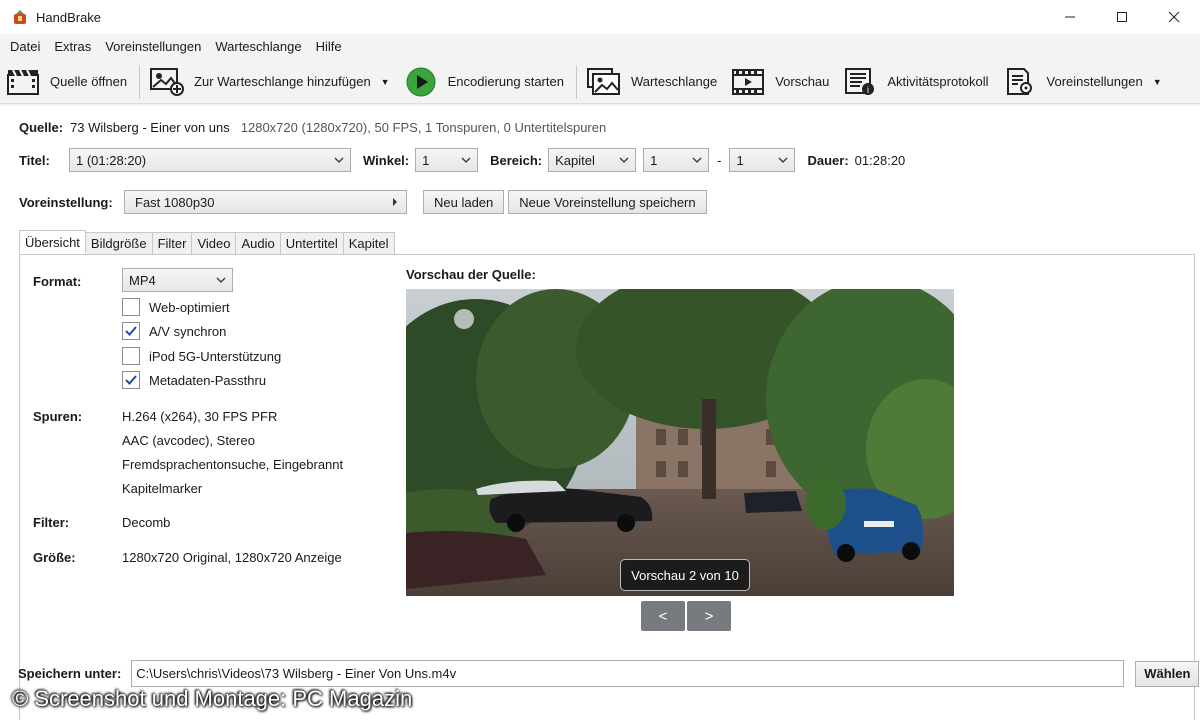 The width and height of the screenshot is (1200, 720). Describe the element at coordinates (34, 160) in the screenshot. I see `title-label: Titel:` at that location.